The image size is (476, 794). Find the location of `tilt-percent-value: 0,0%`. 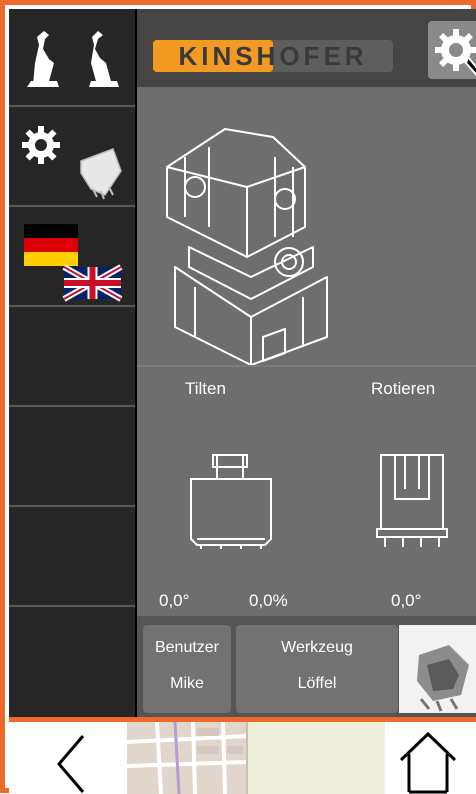

tilt-percent-value: 0,0% is located at coordinates (268, 600).